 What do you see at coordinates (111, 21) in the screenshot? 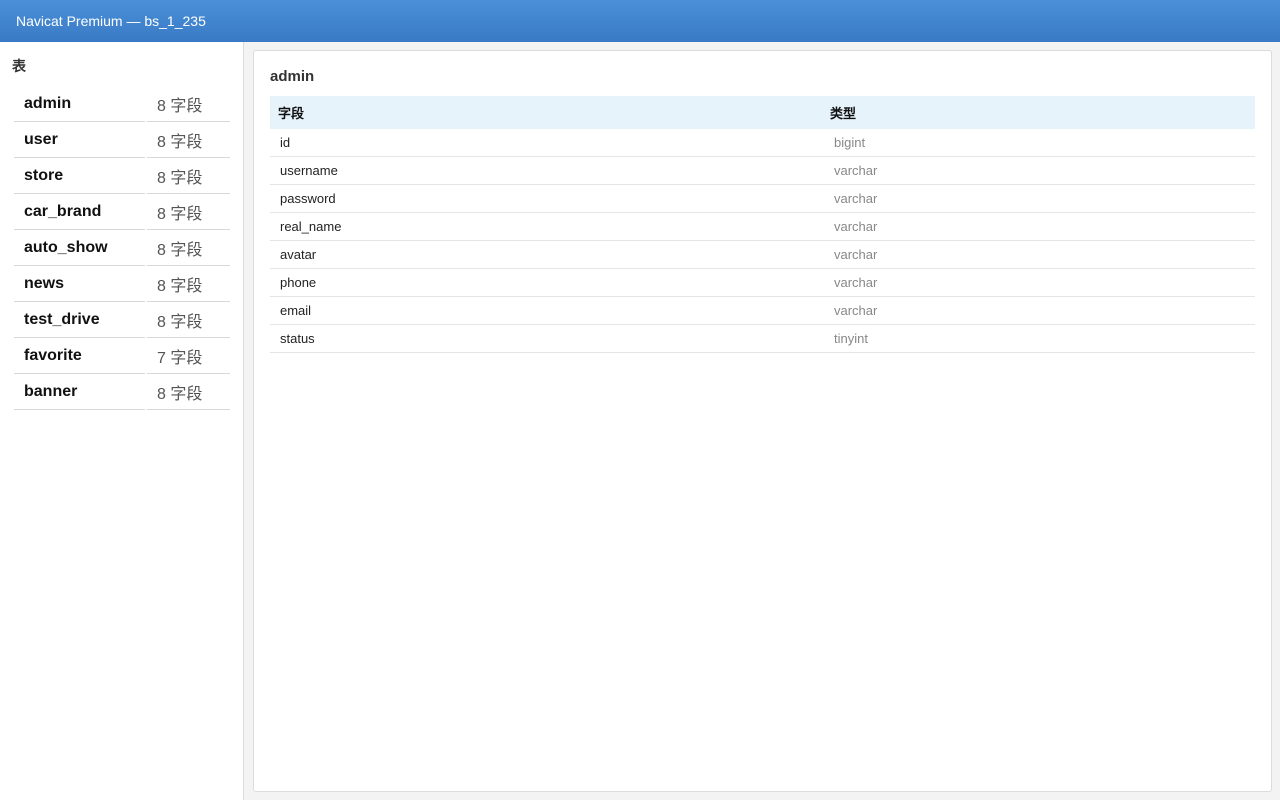
I see `window-title: Navicat Premium — bs_1_235` at bounding box center [111, 21].